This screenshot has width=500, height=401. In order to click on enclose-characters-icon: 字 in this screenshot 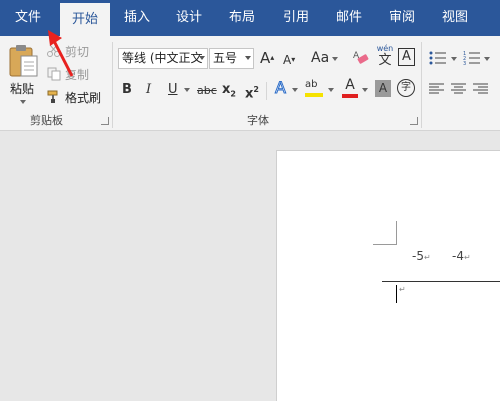, I will do `click(406, 87)`.